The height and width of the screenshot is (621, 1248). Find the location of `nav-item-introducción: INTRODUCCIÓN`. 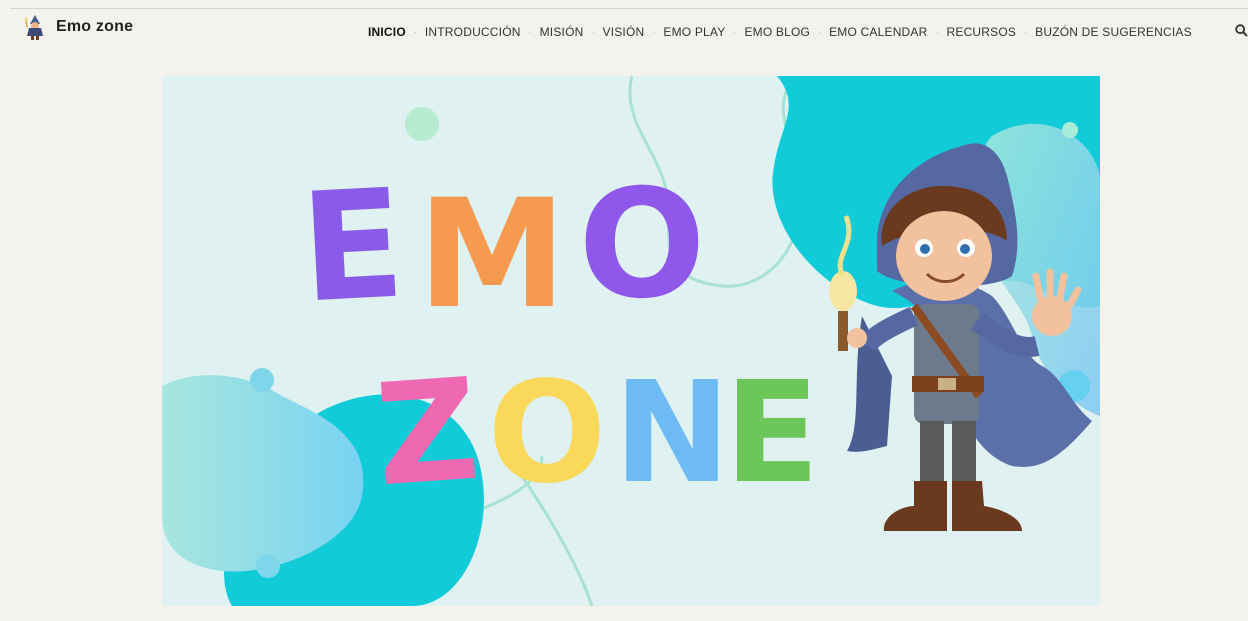

nav-item-introducción: INTRODUCCIÓN is located at coordinates (473, 32).